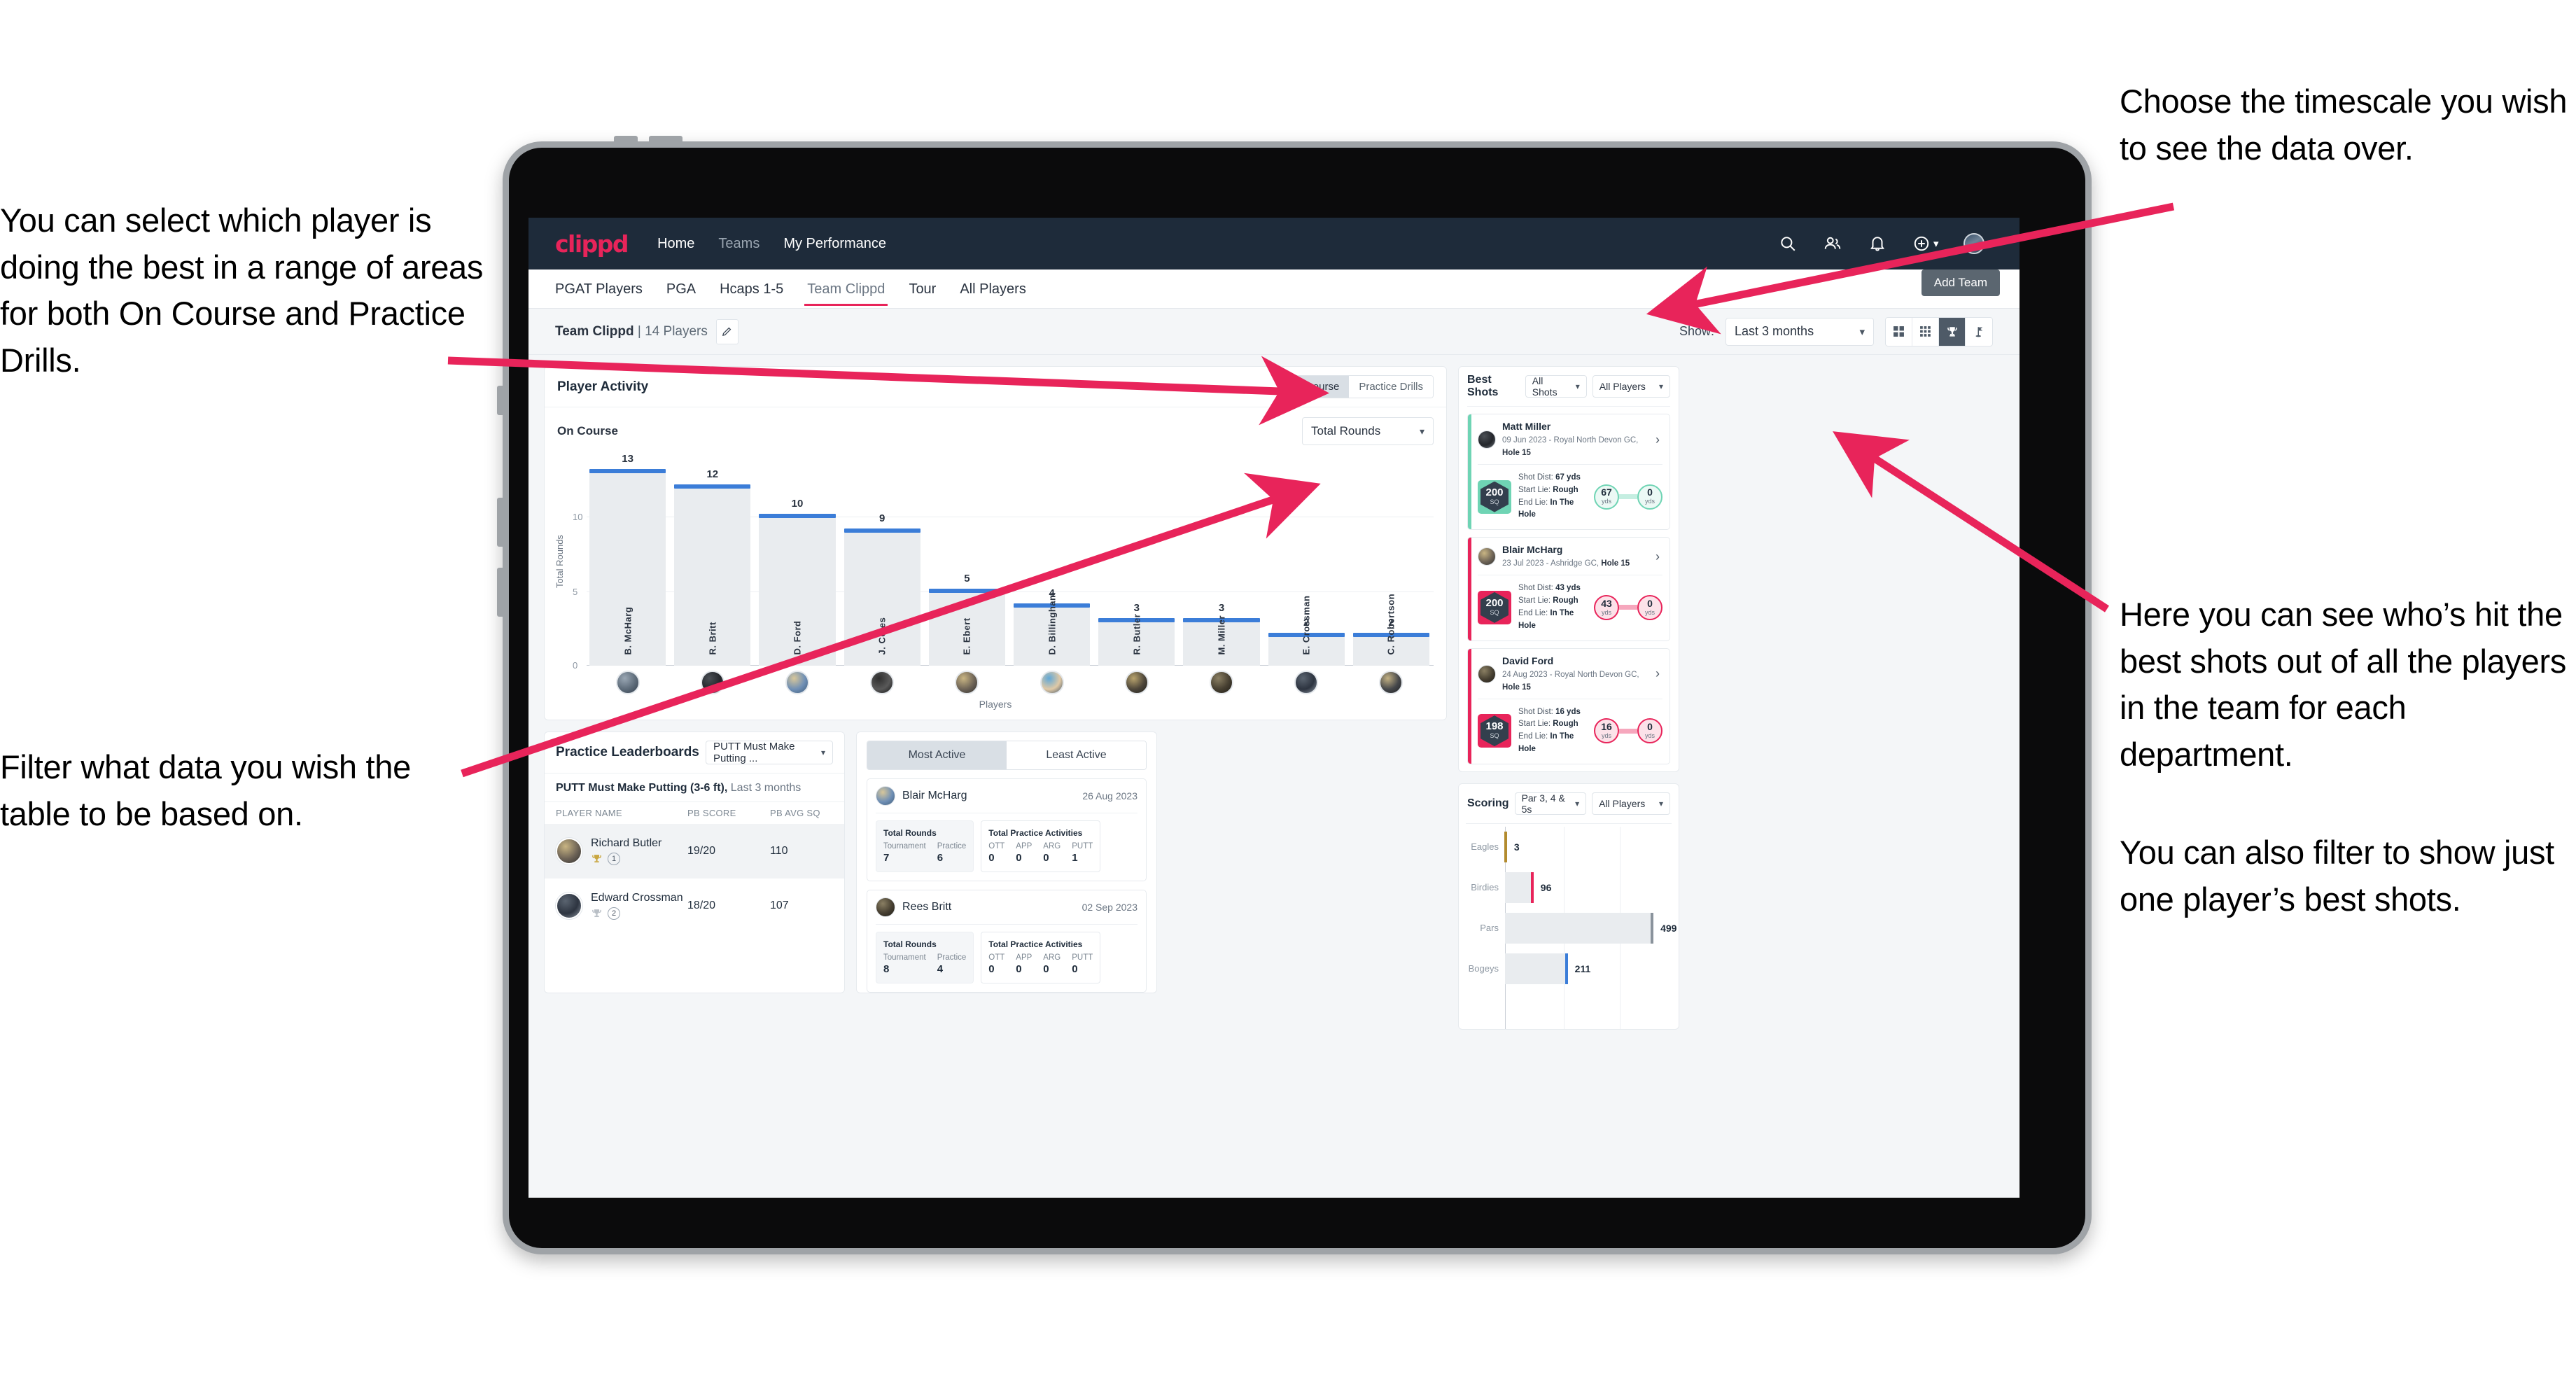 The height and width of the screenshot is (1386, 2576). Describe the element at coordinates (1590, 928) in the screenshot. I see `scoring-track: 499` at that location.